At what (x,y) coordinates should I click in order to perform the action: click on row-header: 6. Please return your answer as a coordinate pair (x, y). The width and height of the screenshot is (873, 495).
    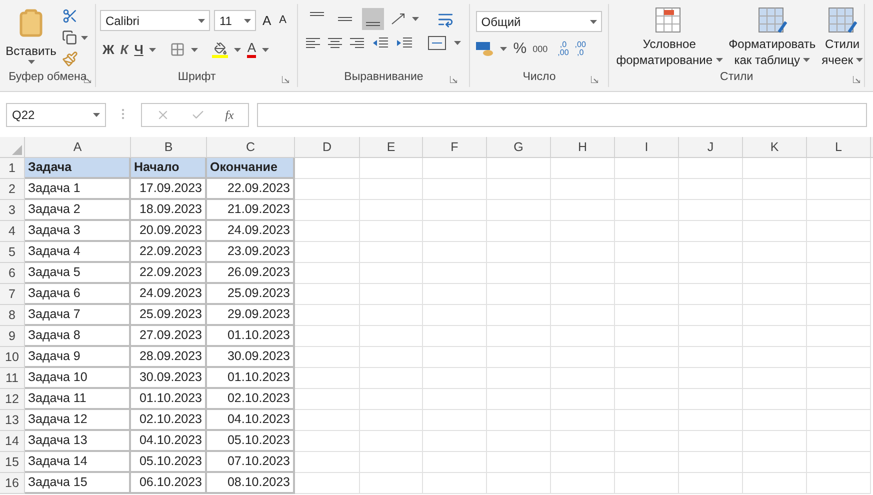
    Looking at the image, I should click on (12, 273).